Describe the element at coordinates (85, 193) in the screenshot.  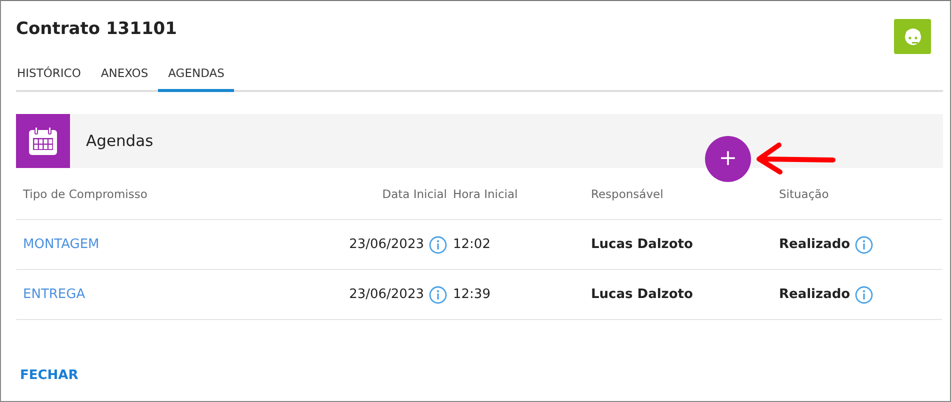
I see `column-header: Tipo de Compromisso` at that location.